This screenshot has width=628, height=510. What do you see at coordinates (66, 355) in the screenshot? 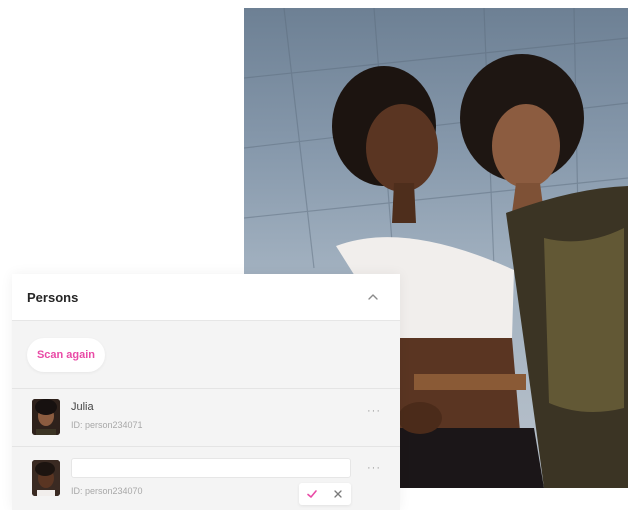
I see `scan-again-button: Scan again` at bounding box center [66, 355].